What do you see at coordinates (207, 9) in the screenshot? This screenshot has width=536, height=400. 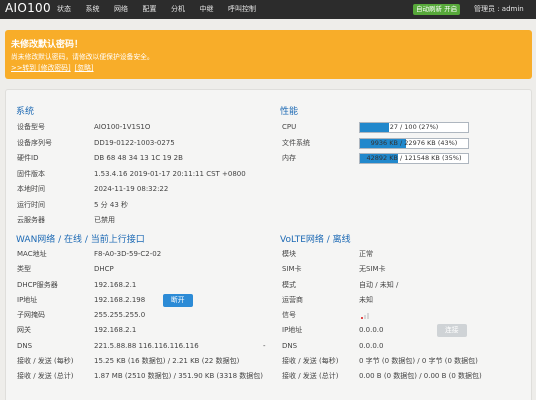 I see `nav-item-trunk: 中继` at bounding box center [207, 9].